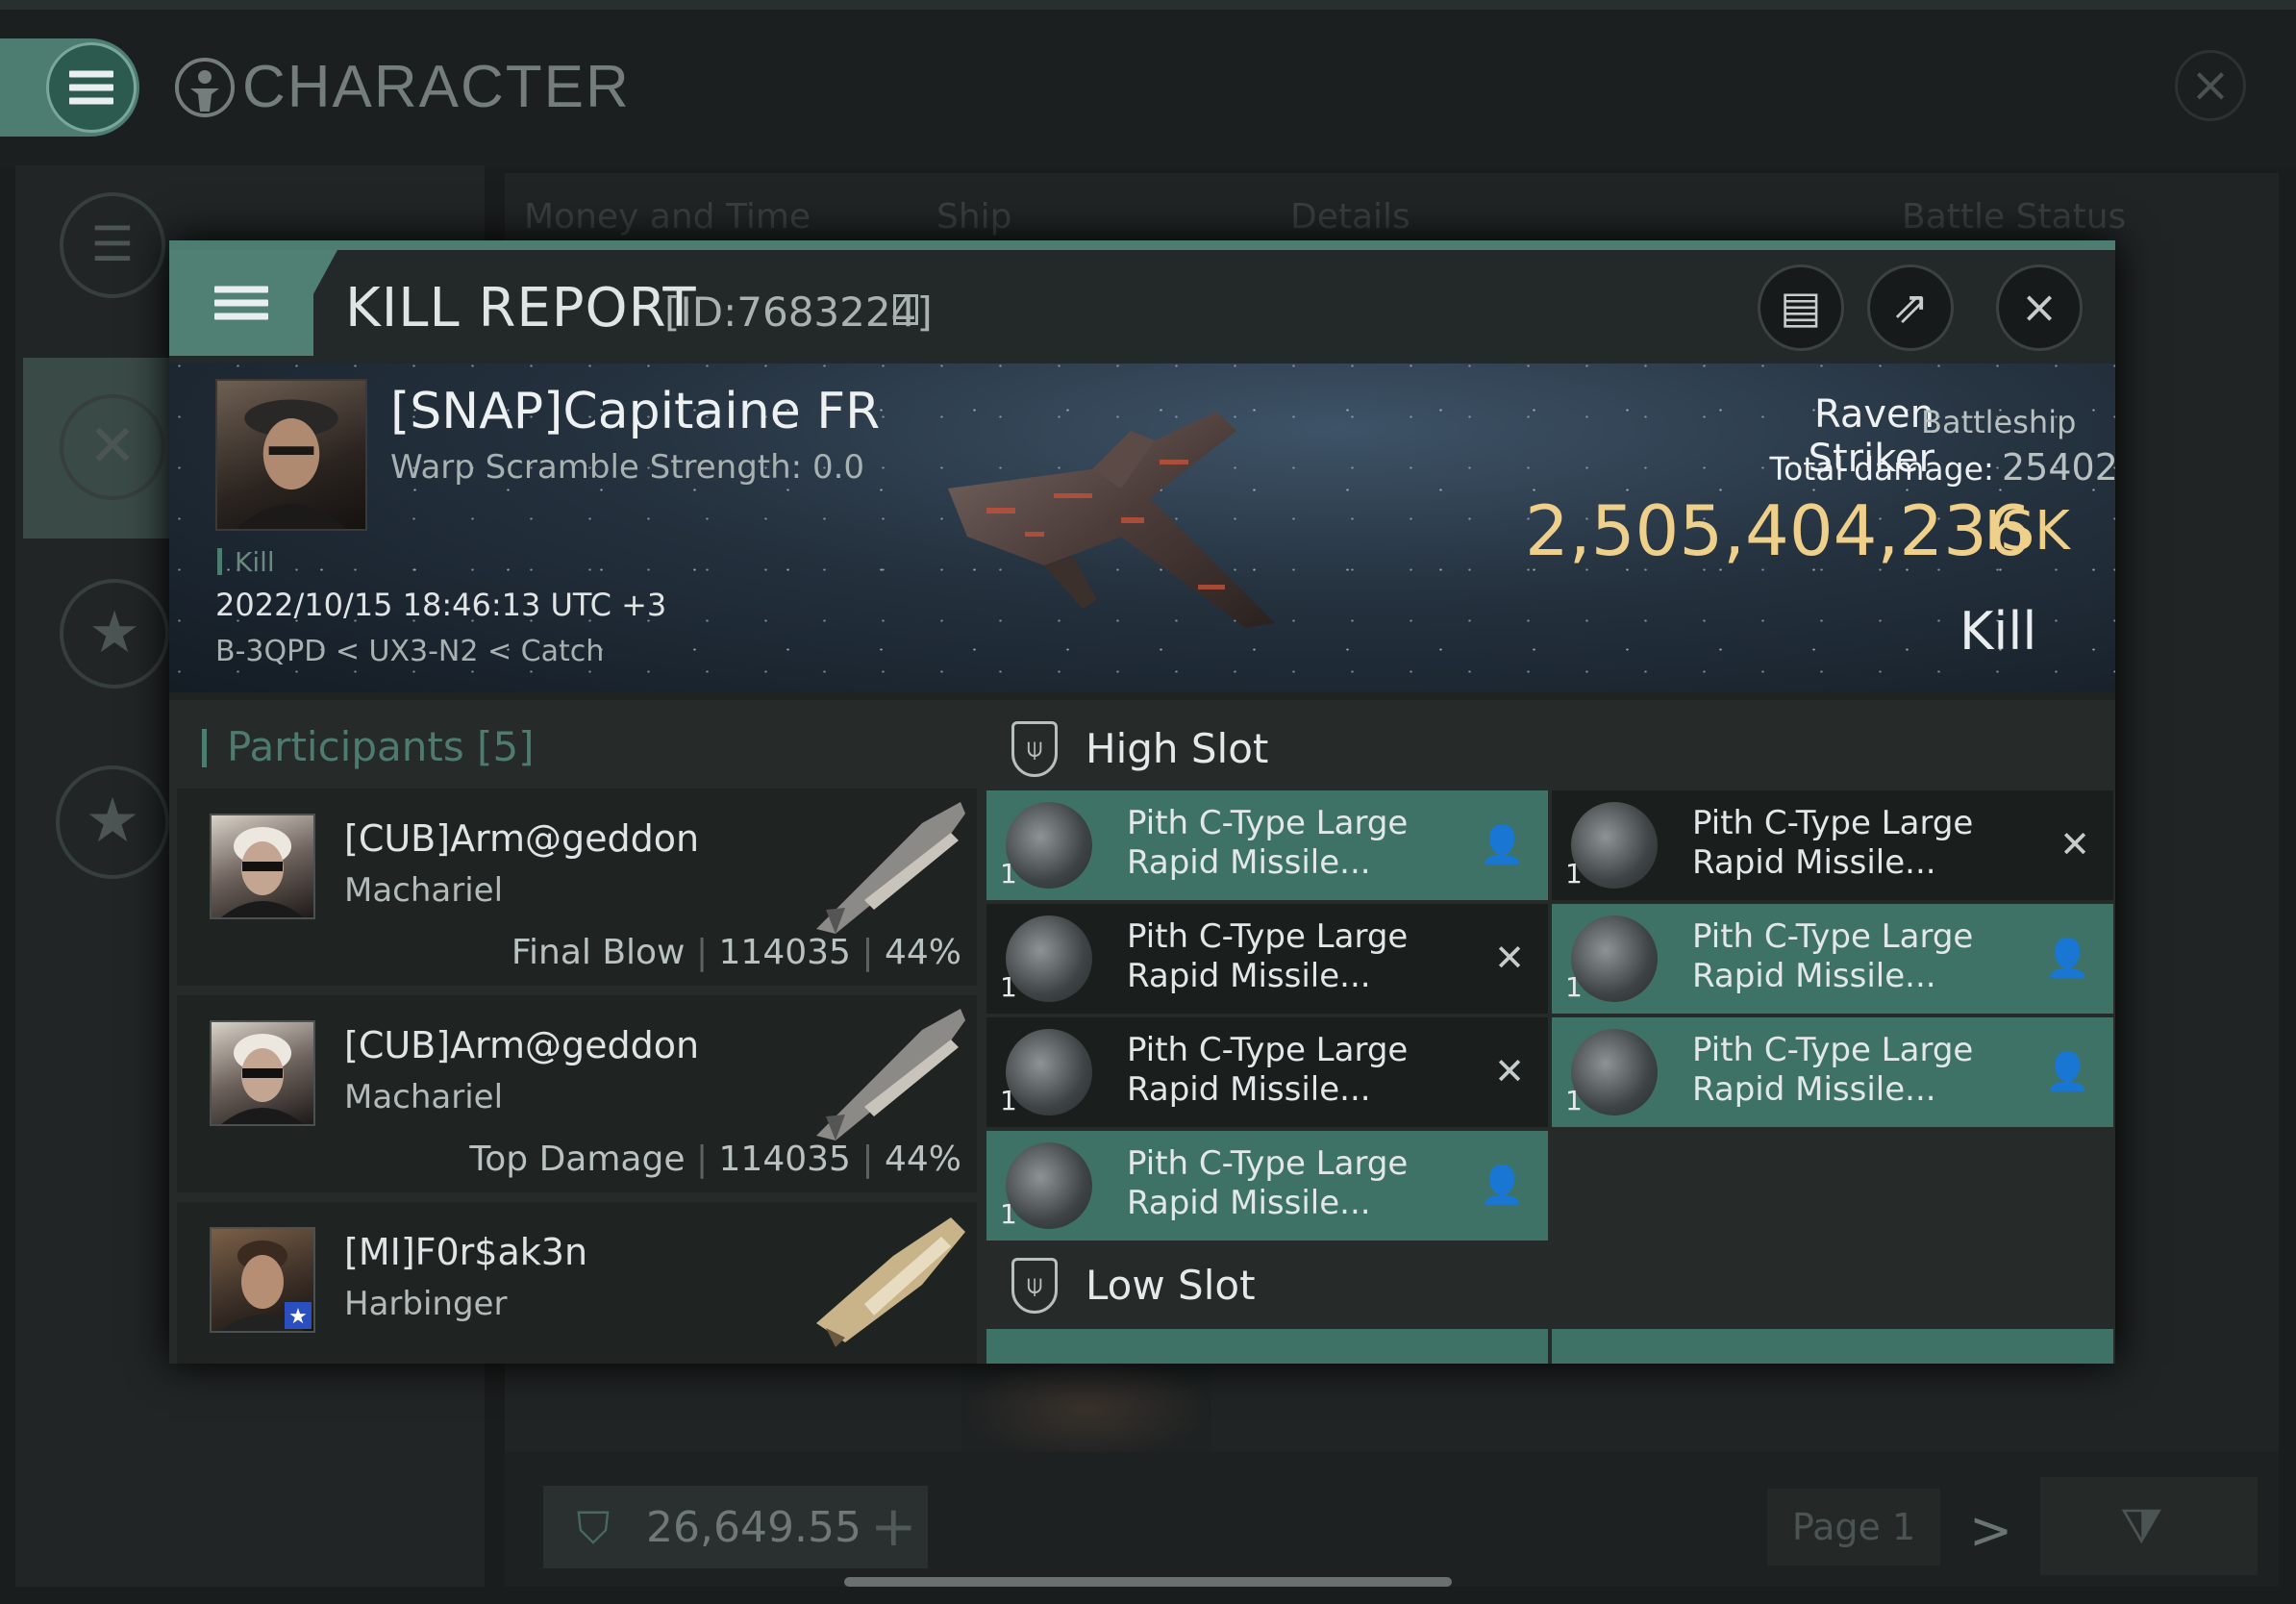 The height and width of the screenshot is (1604, 2296). What do you see at coordinates (409, 651) in the screenshot?
I see `kill-location: B-3QPD < UX3-N2 < Catch` at bounding box center [409, 651].